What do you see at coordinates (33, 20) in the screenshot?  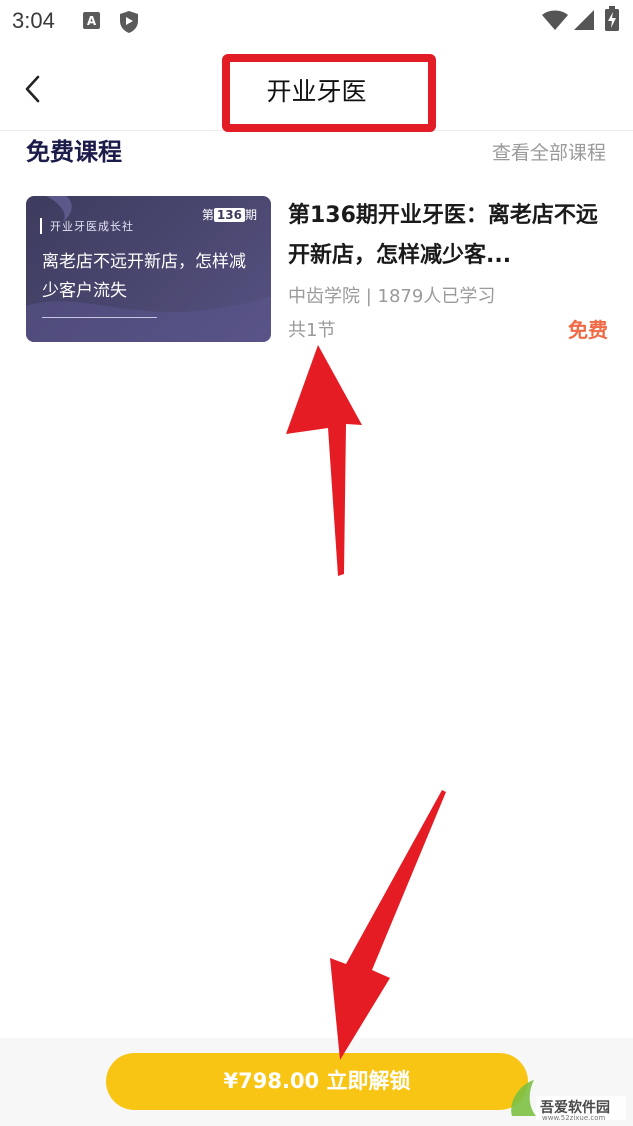 I see `status-time: 3:04` at bounding box center [33, 20].